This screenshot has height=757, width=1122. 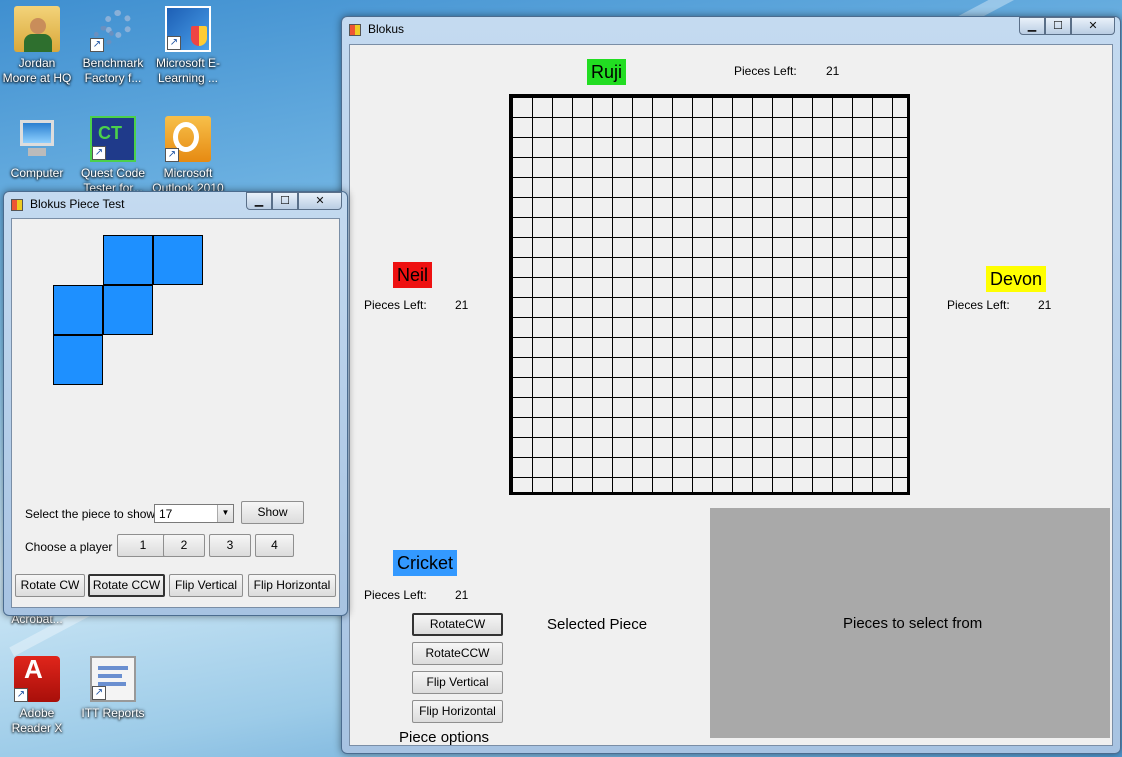 I want to click on user-folder-icon, so click(x=37, y=29).